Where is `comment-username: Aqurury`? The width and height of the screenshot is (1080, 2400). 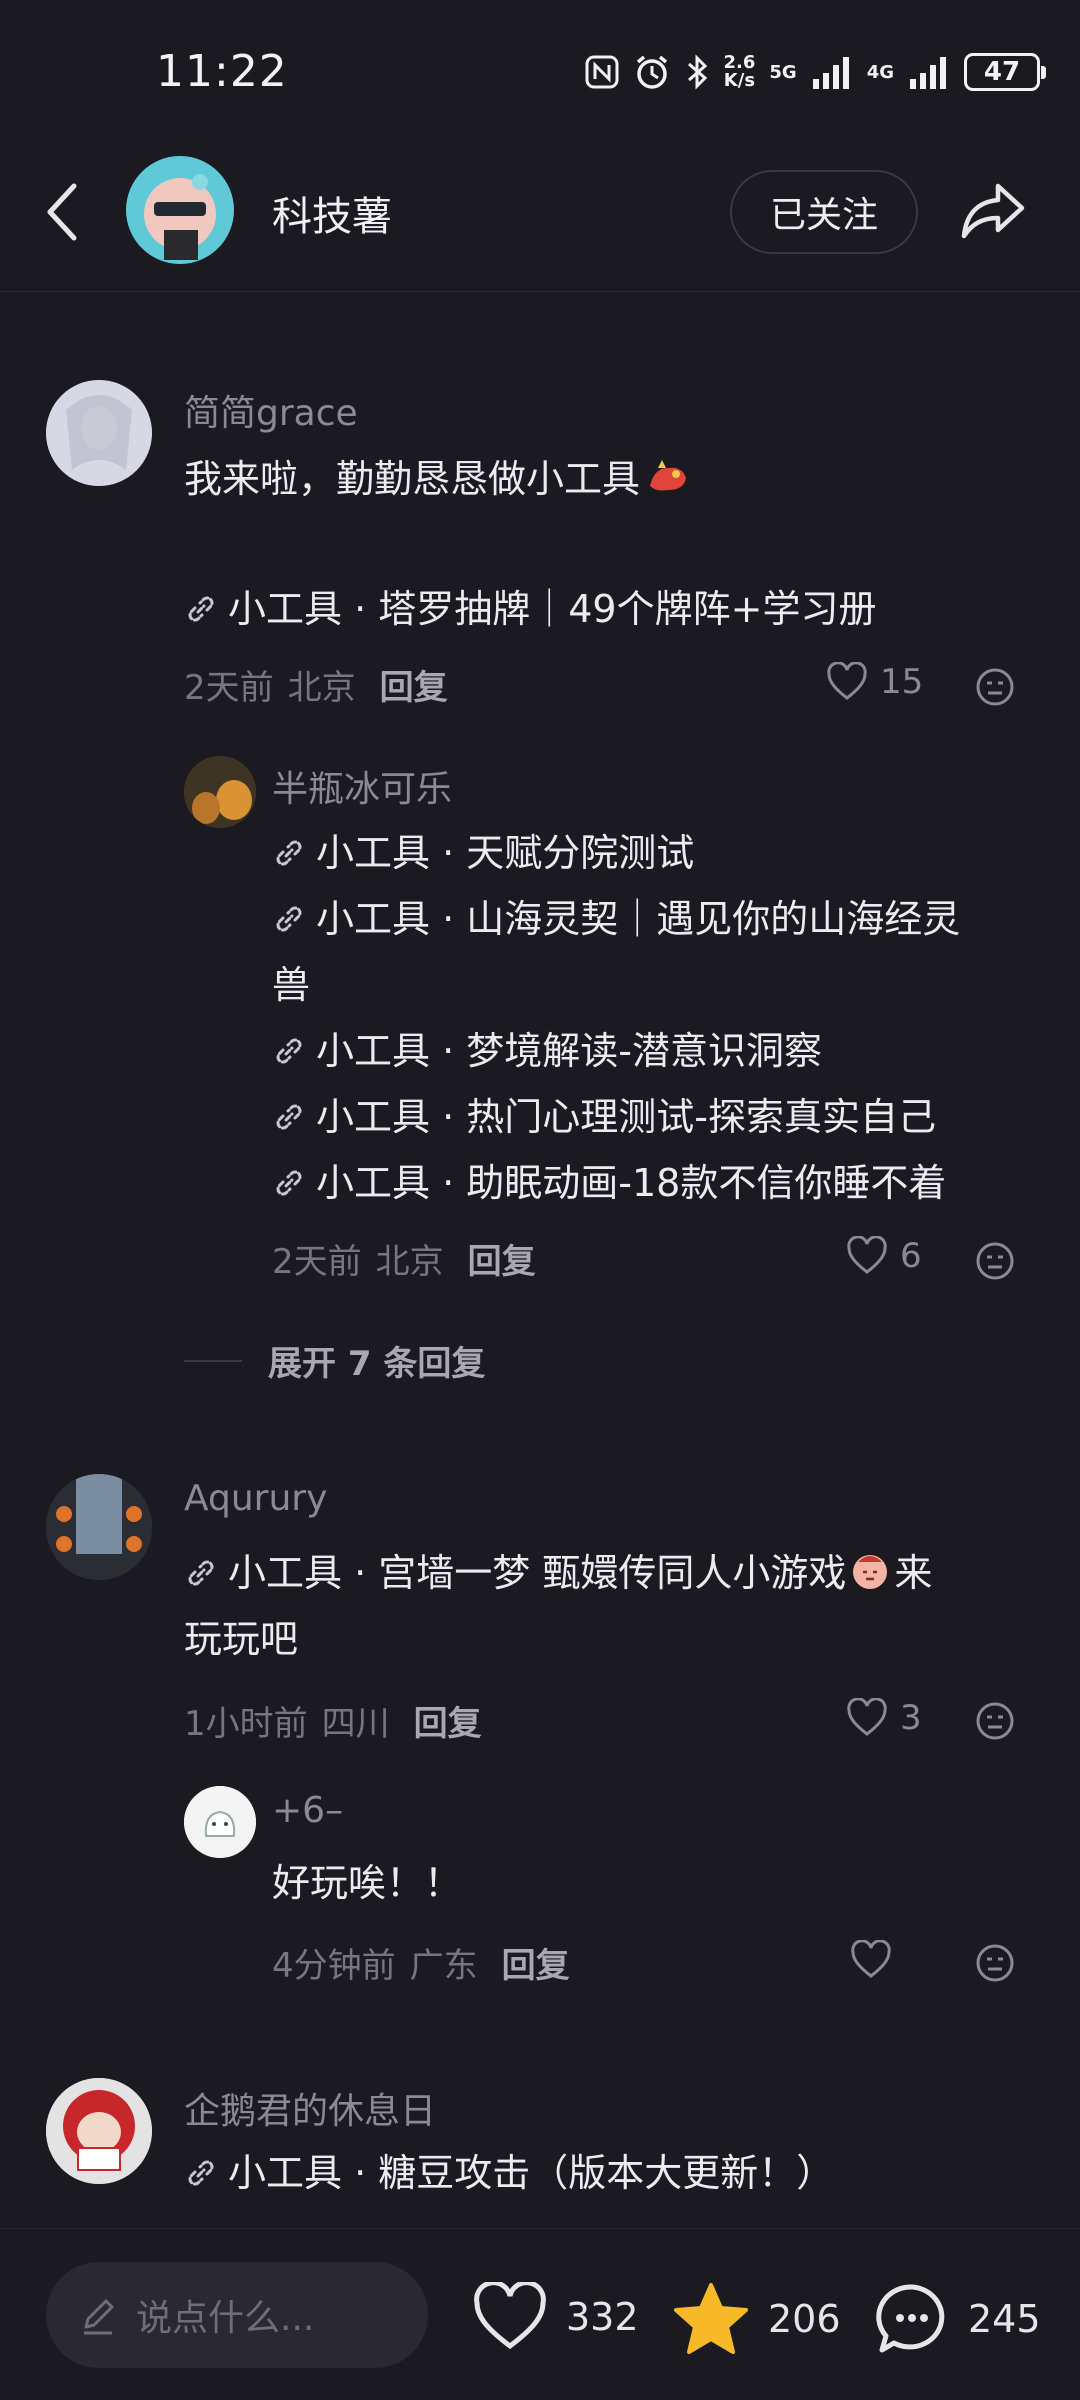
comment-username: Aqurury is located at coordinates (255, 1498).